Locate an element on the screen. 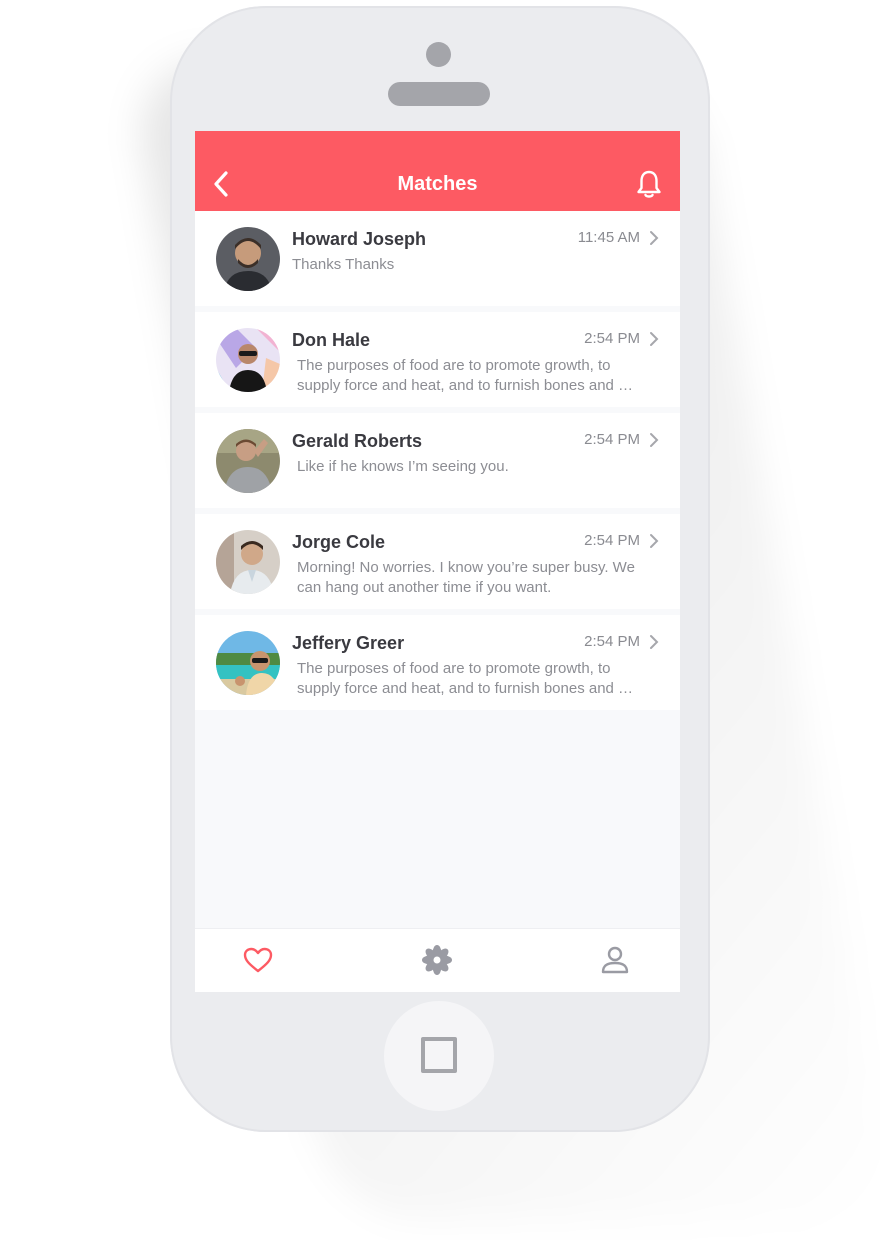  page-title: Matches is located at coordinates (437, 184).